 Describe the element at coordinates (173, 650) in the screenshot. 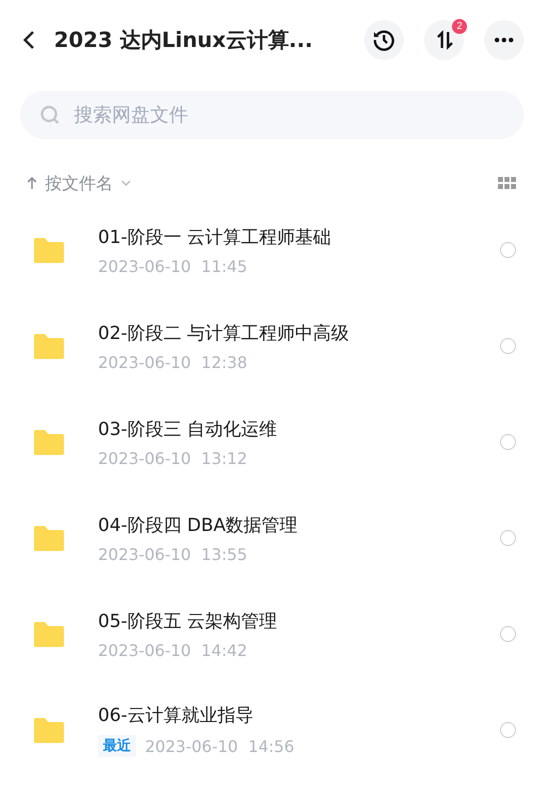

I see `modified-date: 2023-06-10 14:42` at that location.